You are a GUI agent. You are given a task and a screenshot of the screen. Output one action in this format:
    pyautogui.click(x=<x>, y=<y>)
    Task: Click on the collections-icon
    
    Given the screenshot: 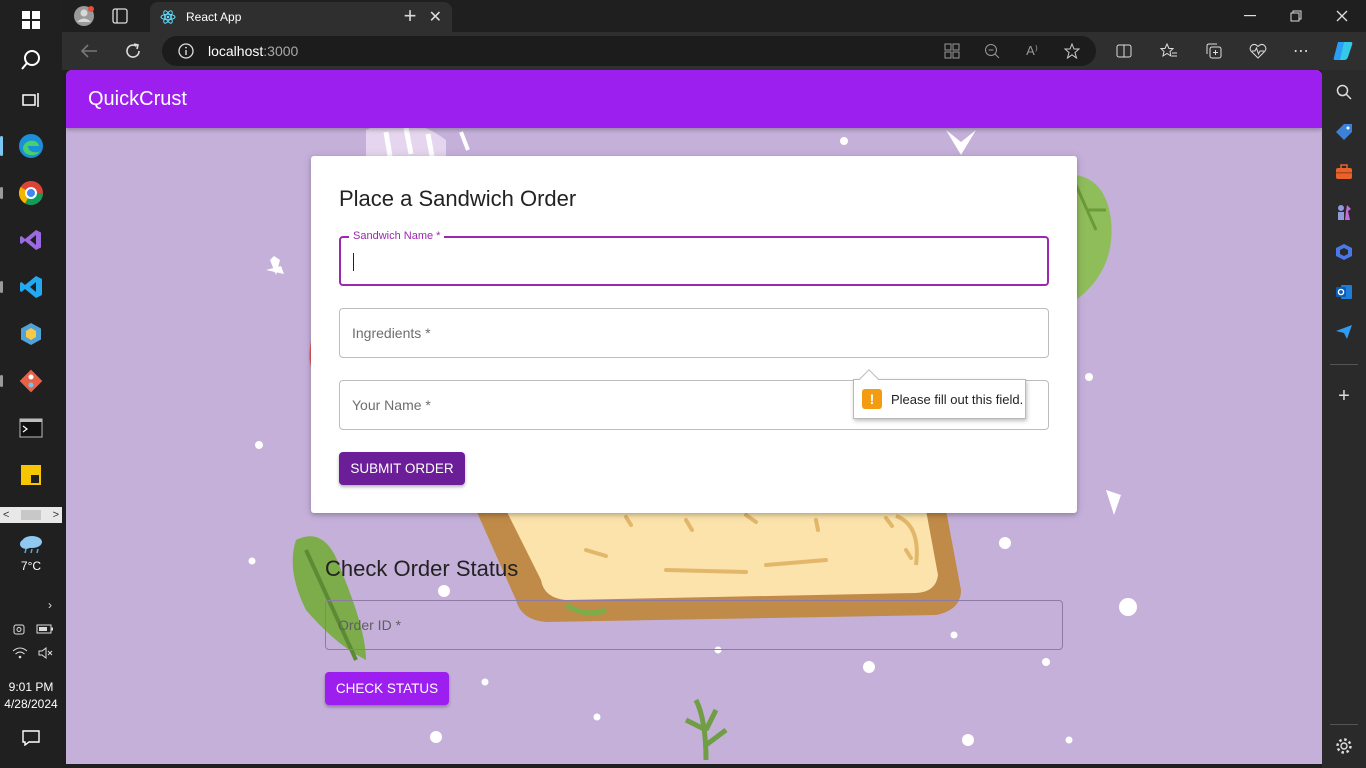 What is the action you would take?
    pyautogui.click(x=1214, y=51)
    